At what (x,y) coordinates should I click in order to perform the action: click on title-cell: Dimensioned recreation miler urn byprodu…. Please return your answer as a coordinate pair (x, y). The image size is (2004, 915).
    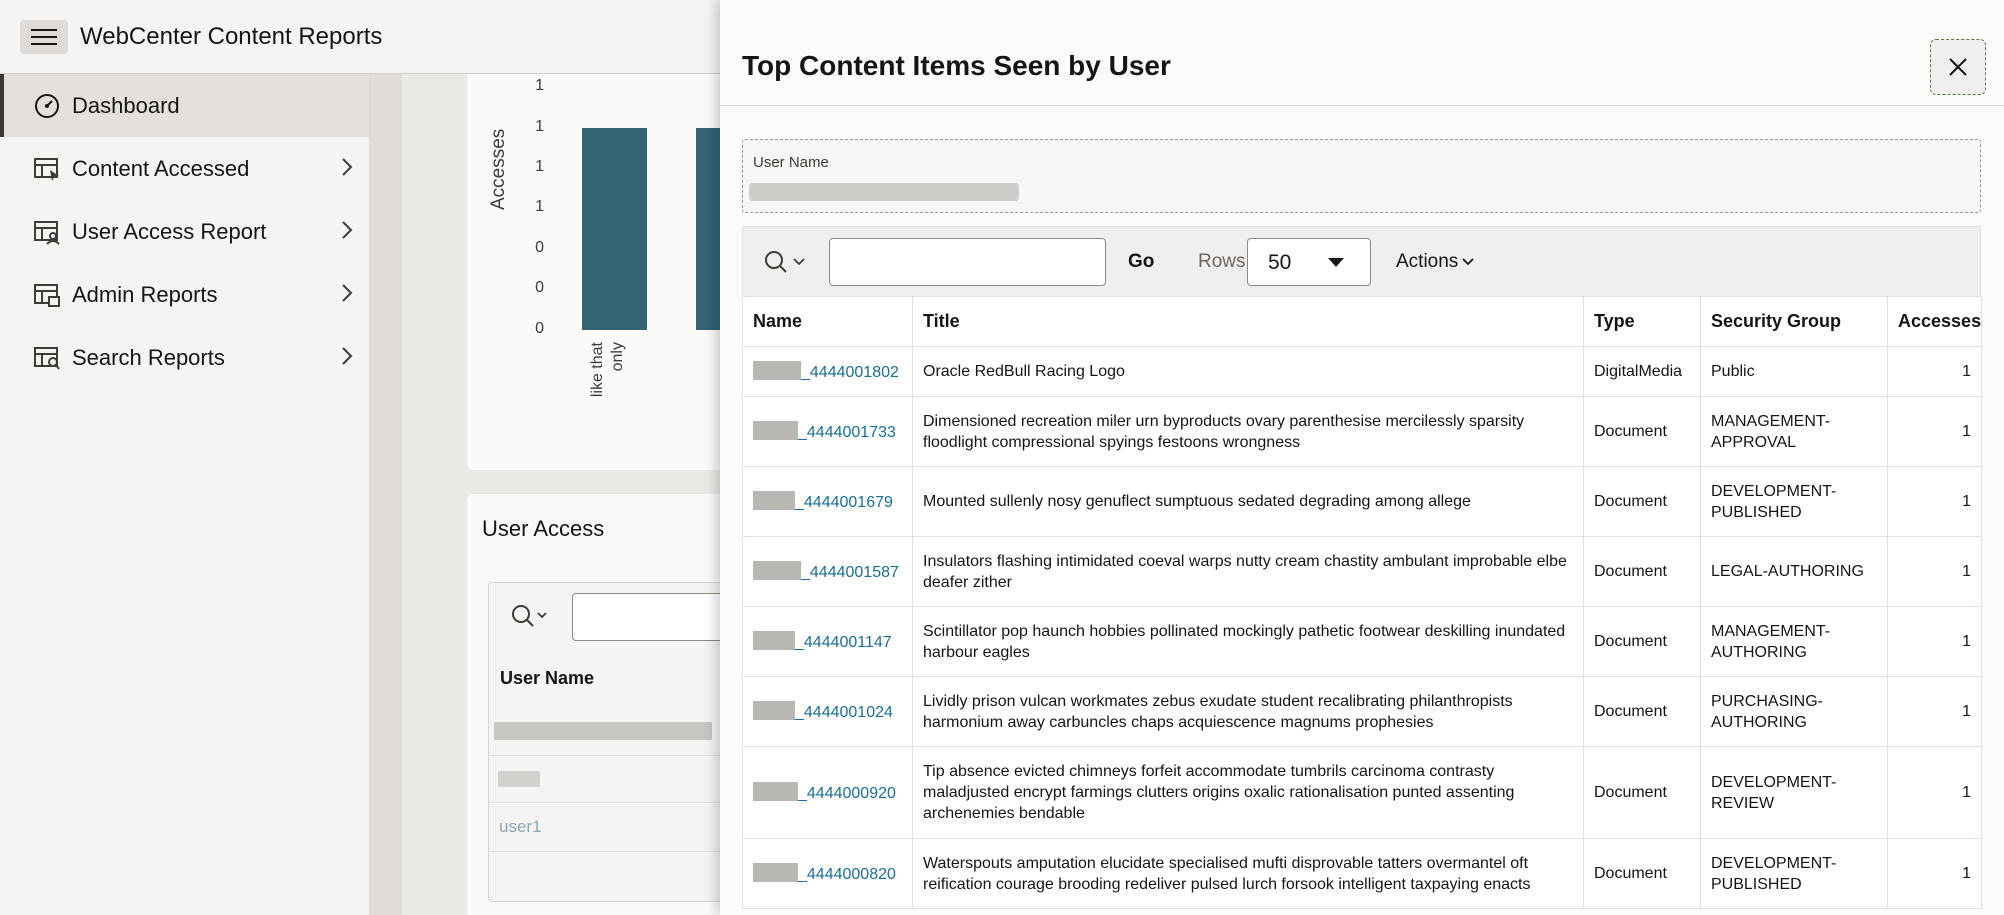
    Looking at the image, I should click on (1248, 431).